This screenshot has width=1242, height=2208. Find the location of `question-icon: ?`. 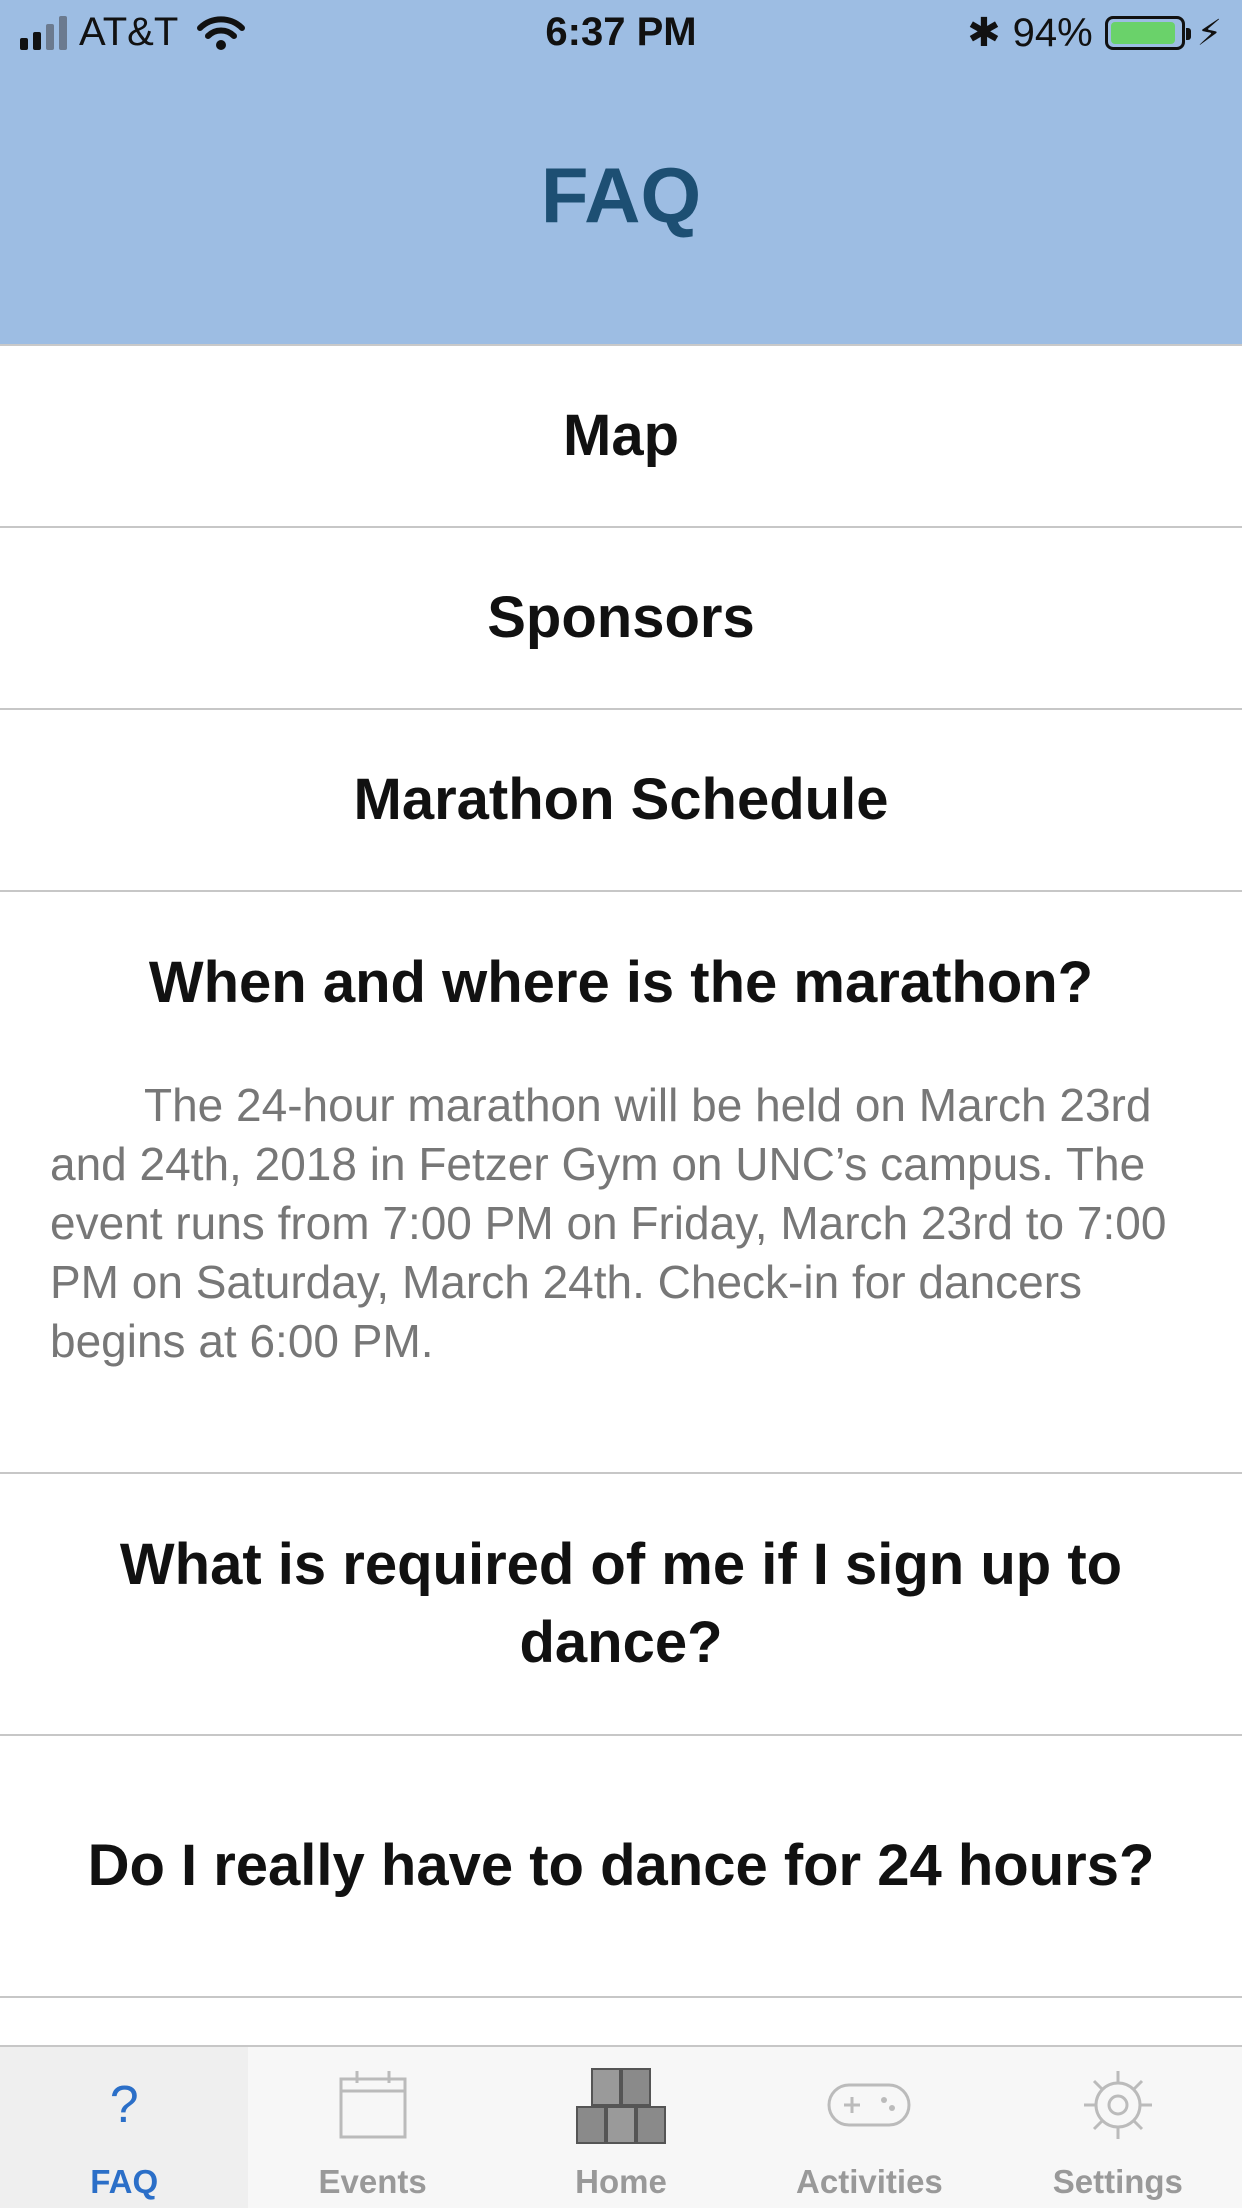

question-icon: ? is located at coordinates (124, 2105).